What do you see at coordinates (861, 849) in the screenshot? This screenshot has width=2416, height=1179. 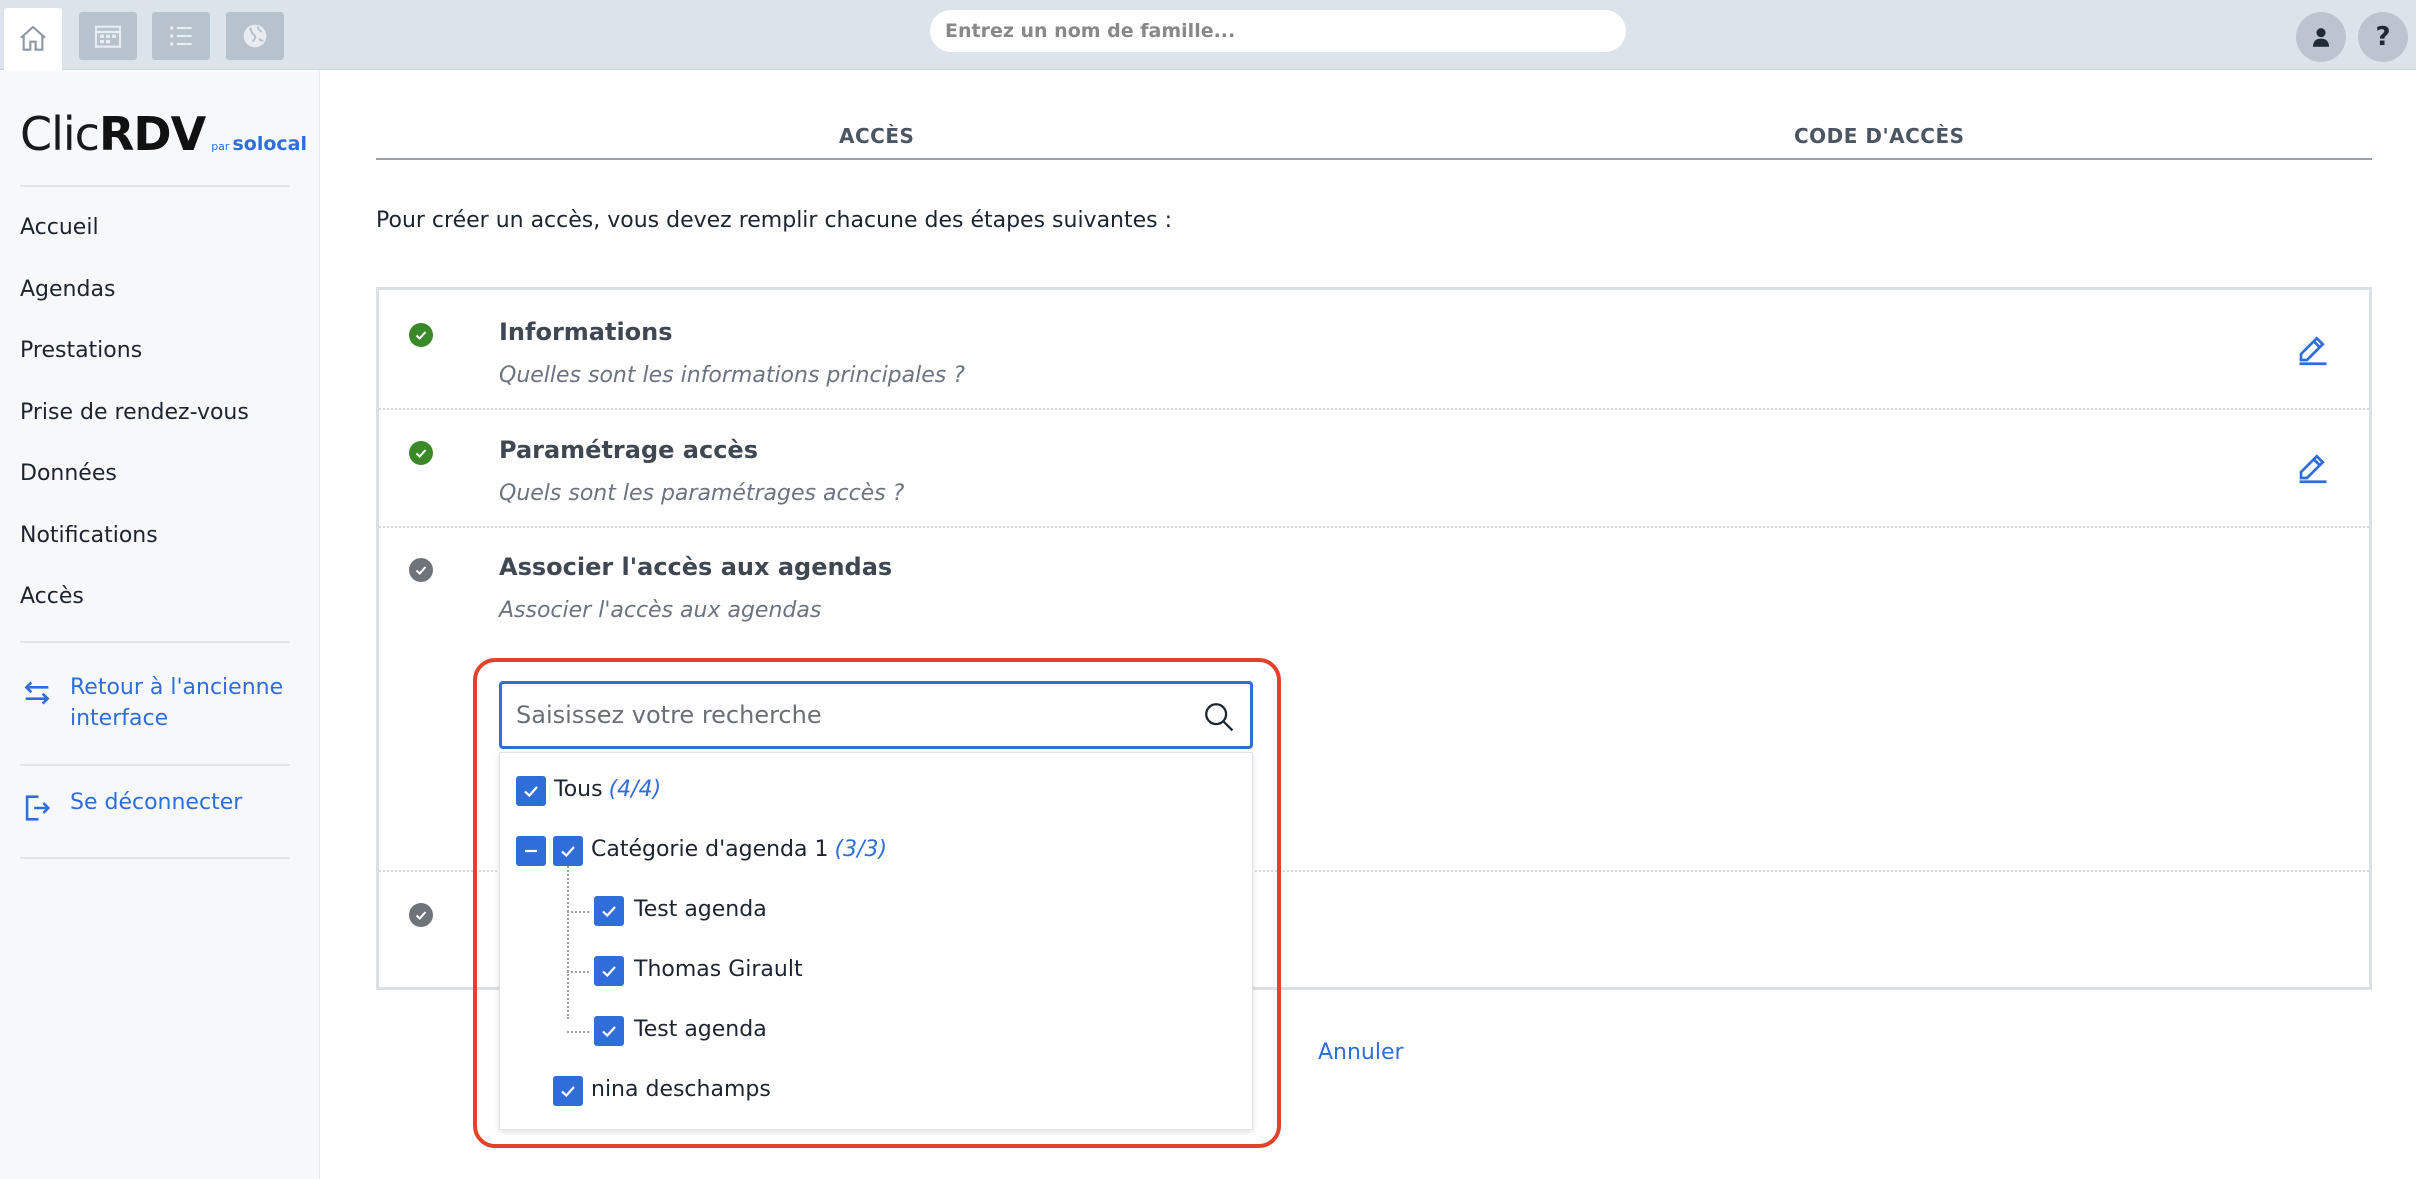 I see `tree-item-count: (3/3)` at bounding box center [861, 849].